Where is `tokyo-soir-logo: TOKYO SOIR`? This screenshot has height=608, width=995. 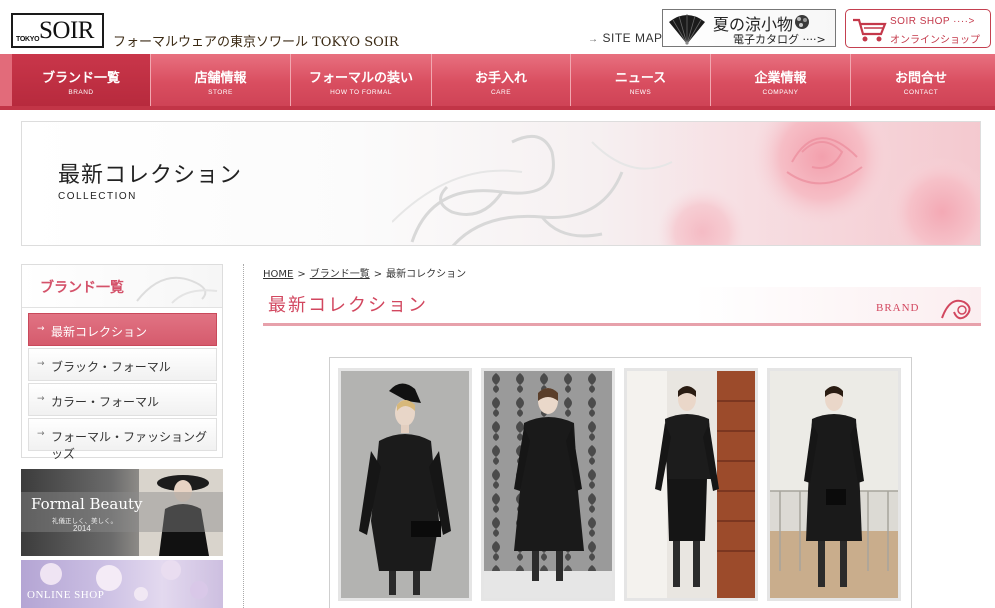 tokyo-soir-logo: TOKYO SOIR is located at coordinates (57, 30).